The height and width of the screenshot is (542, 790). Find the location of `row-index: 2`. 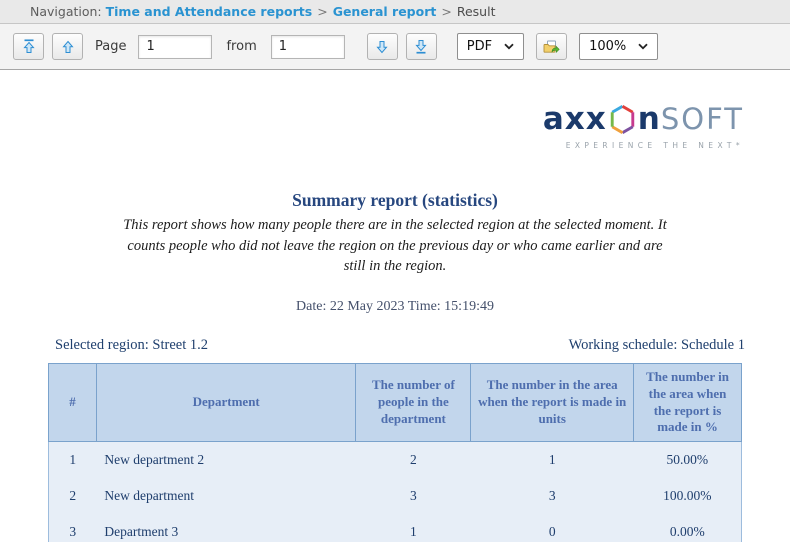

row-index: 2 is located at coordinates (72, 496).